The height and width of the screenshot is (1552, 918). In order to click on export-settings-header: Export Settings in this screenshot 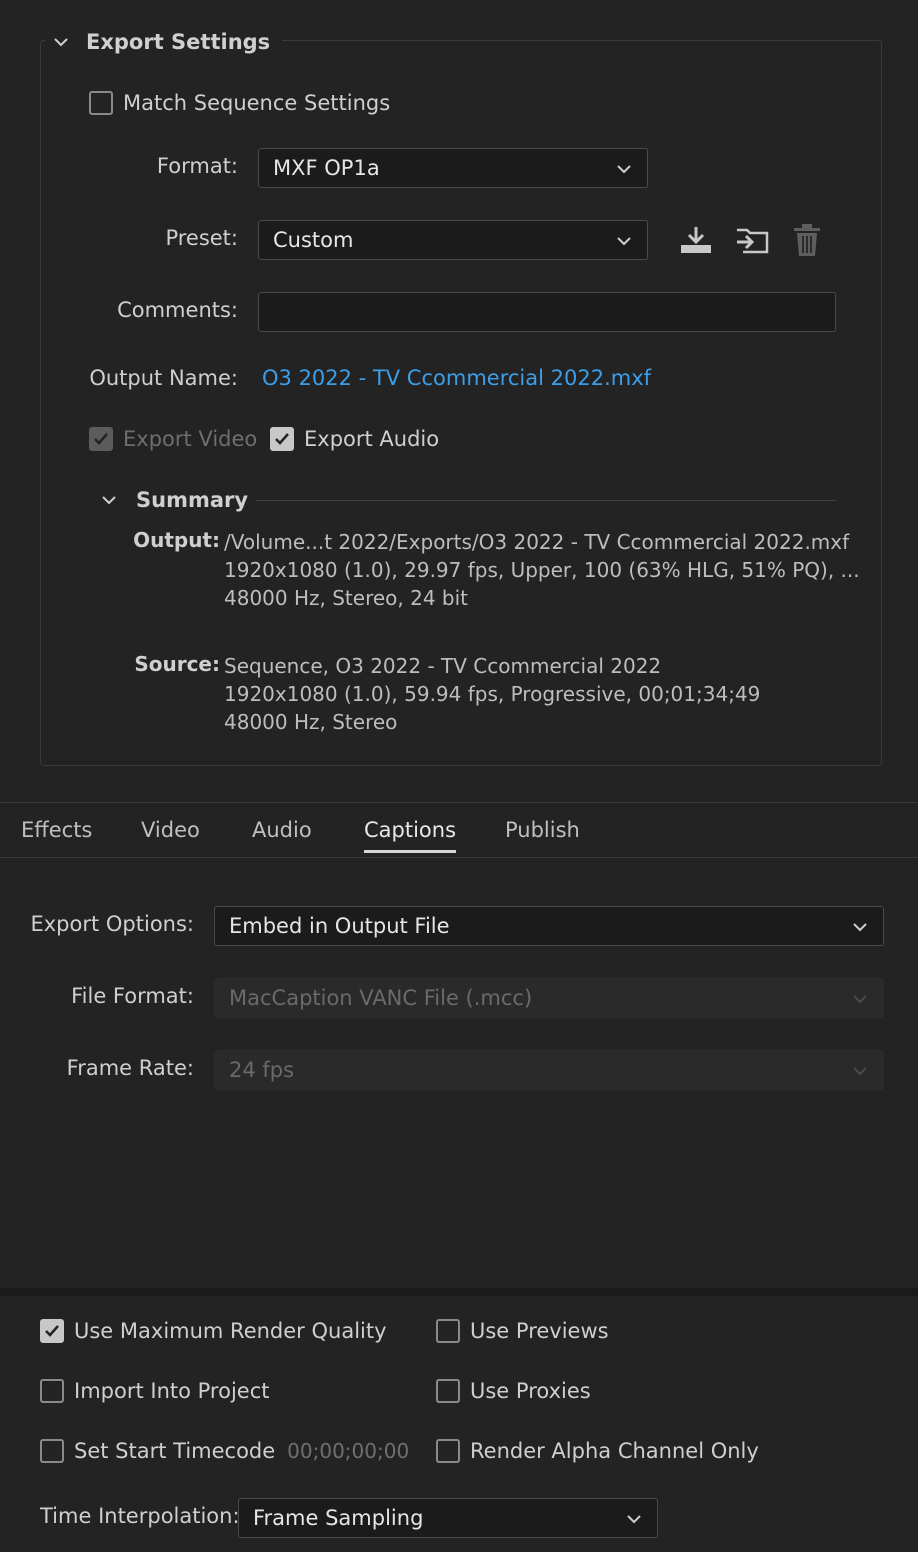, I will do `click(164, 42)`.